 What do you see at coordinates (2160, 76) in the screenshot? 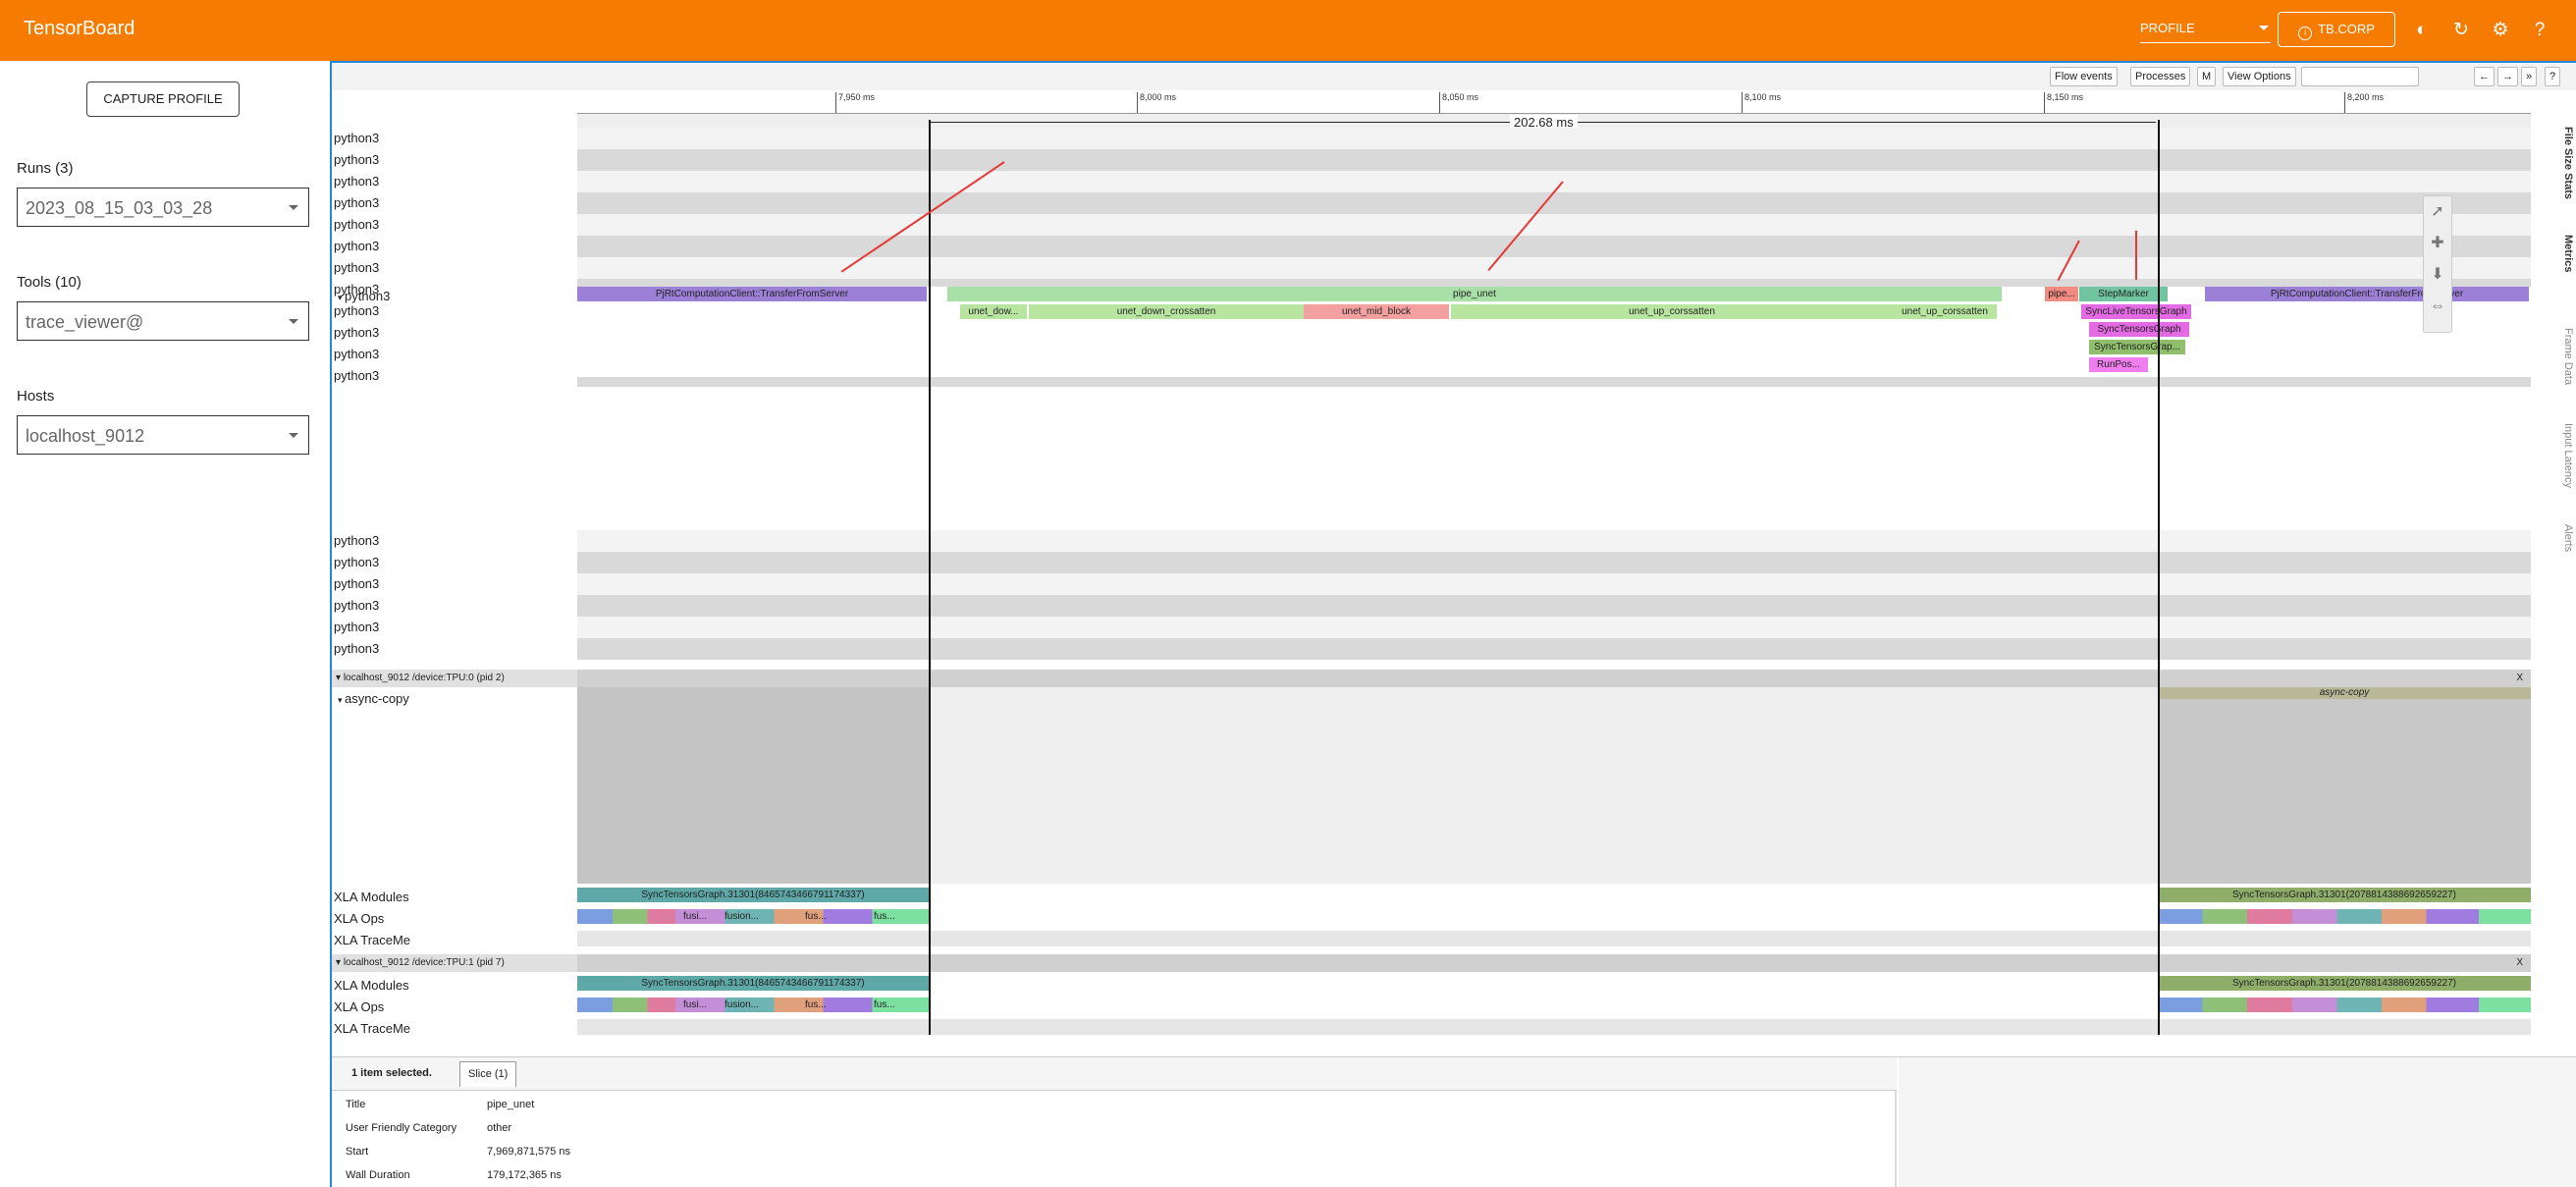
I see `processes-button: Processes` at bounding box center [2160, 76].